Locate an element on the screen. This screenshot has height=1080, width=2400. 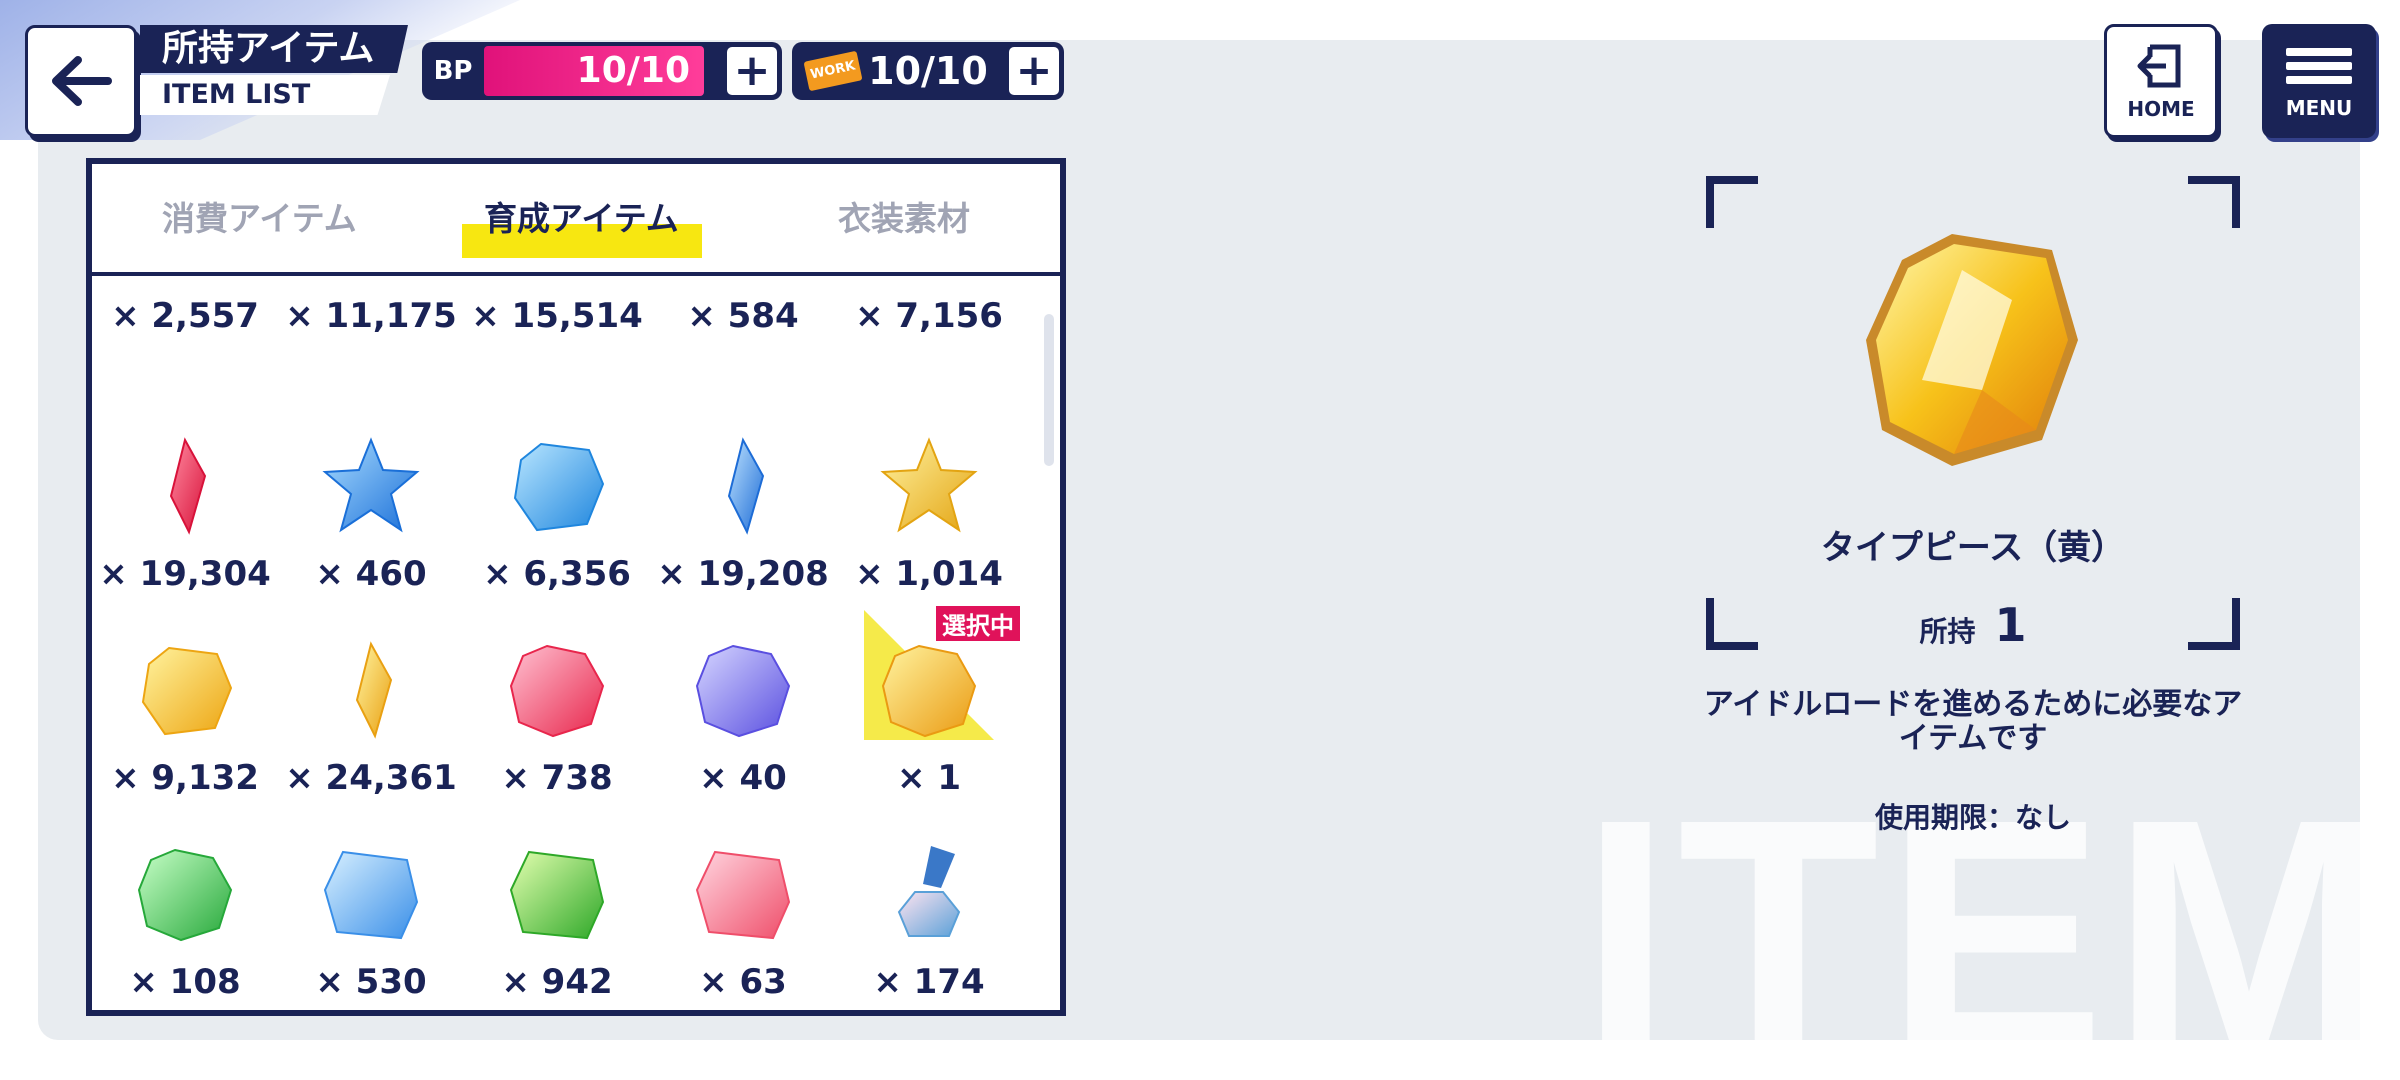
item-cell: × 738 is located at coordinates (557, 710).